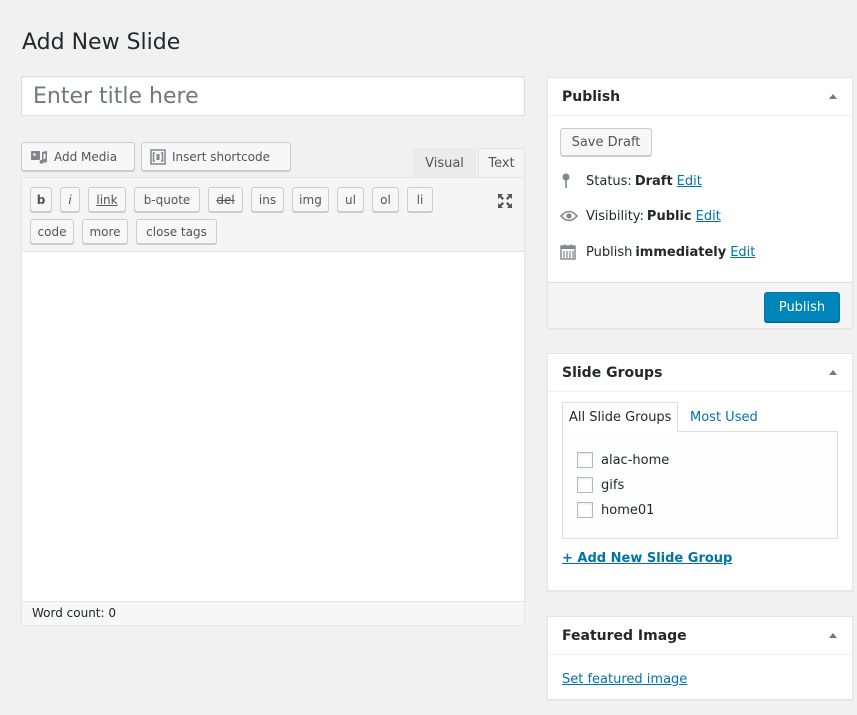  Describe the element at coordinates (606, 142) in the screenshot. I see `save-draft-button: Save Draft` at that location.